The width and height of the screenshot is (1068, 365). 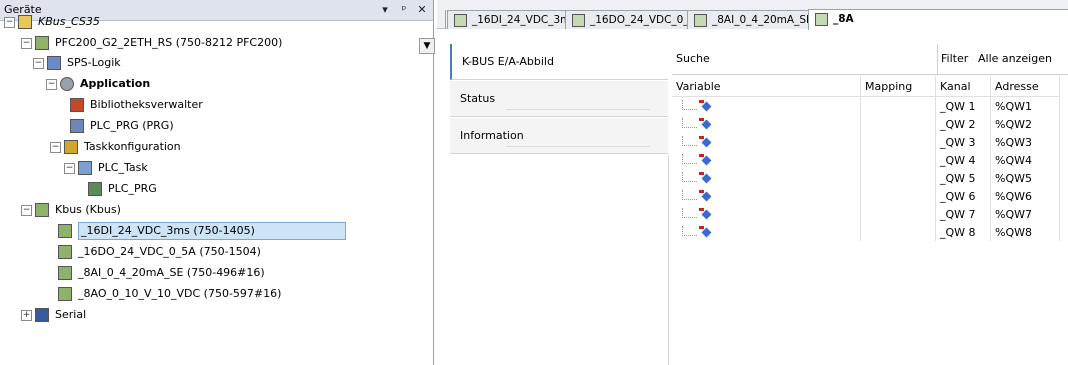 What do you see at coordinates (693, 58) in the screenshot?
I see `search-label: Suche` at bounding box center [693, 58].